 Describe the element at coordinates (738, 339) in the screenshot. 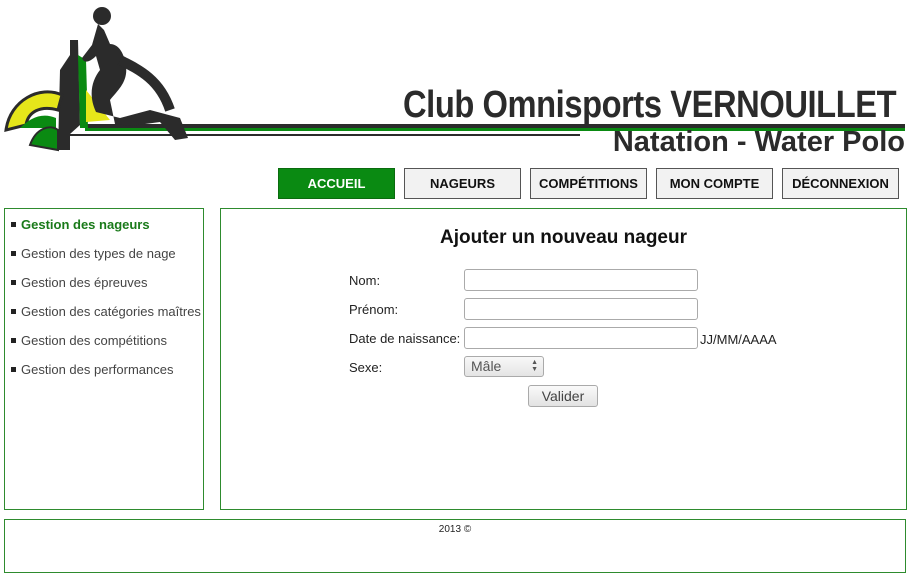

I see `birth-date-format-hint: JJ/MM/AAAA` at that location.